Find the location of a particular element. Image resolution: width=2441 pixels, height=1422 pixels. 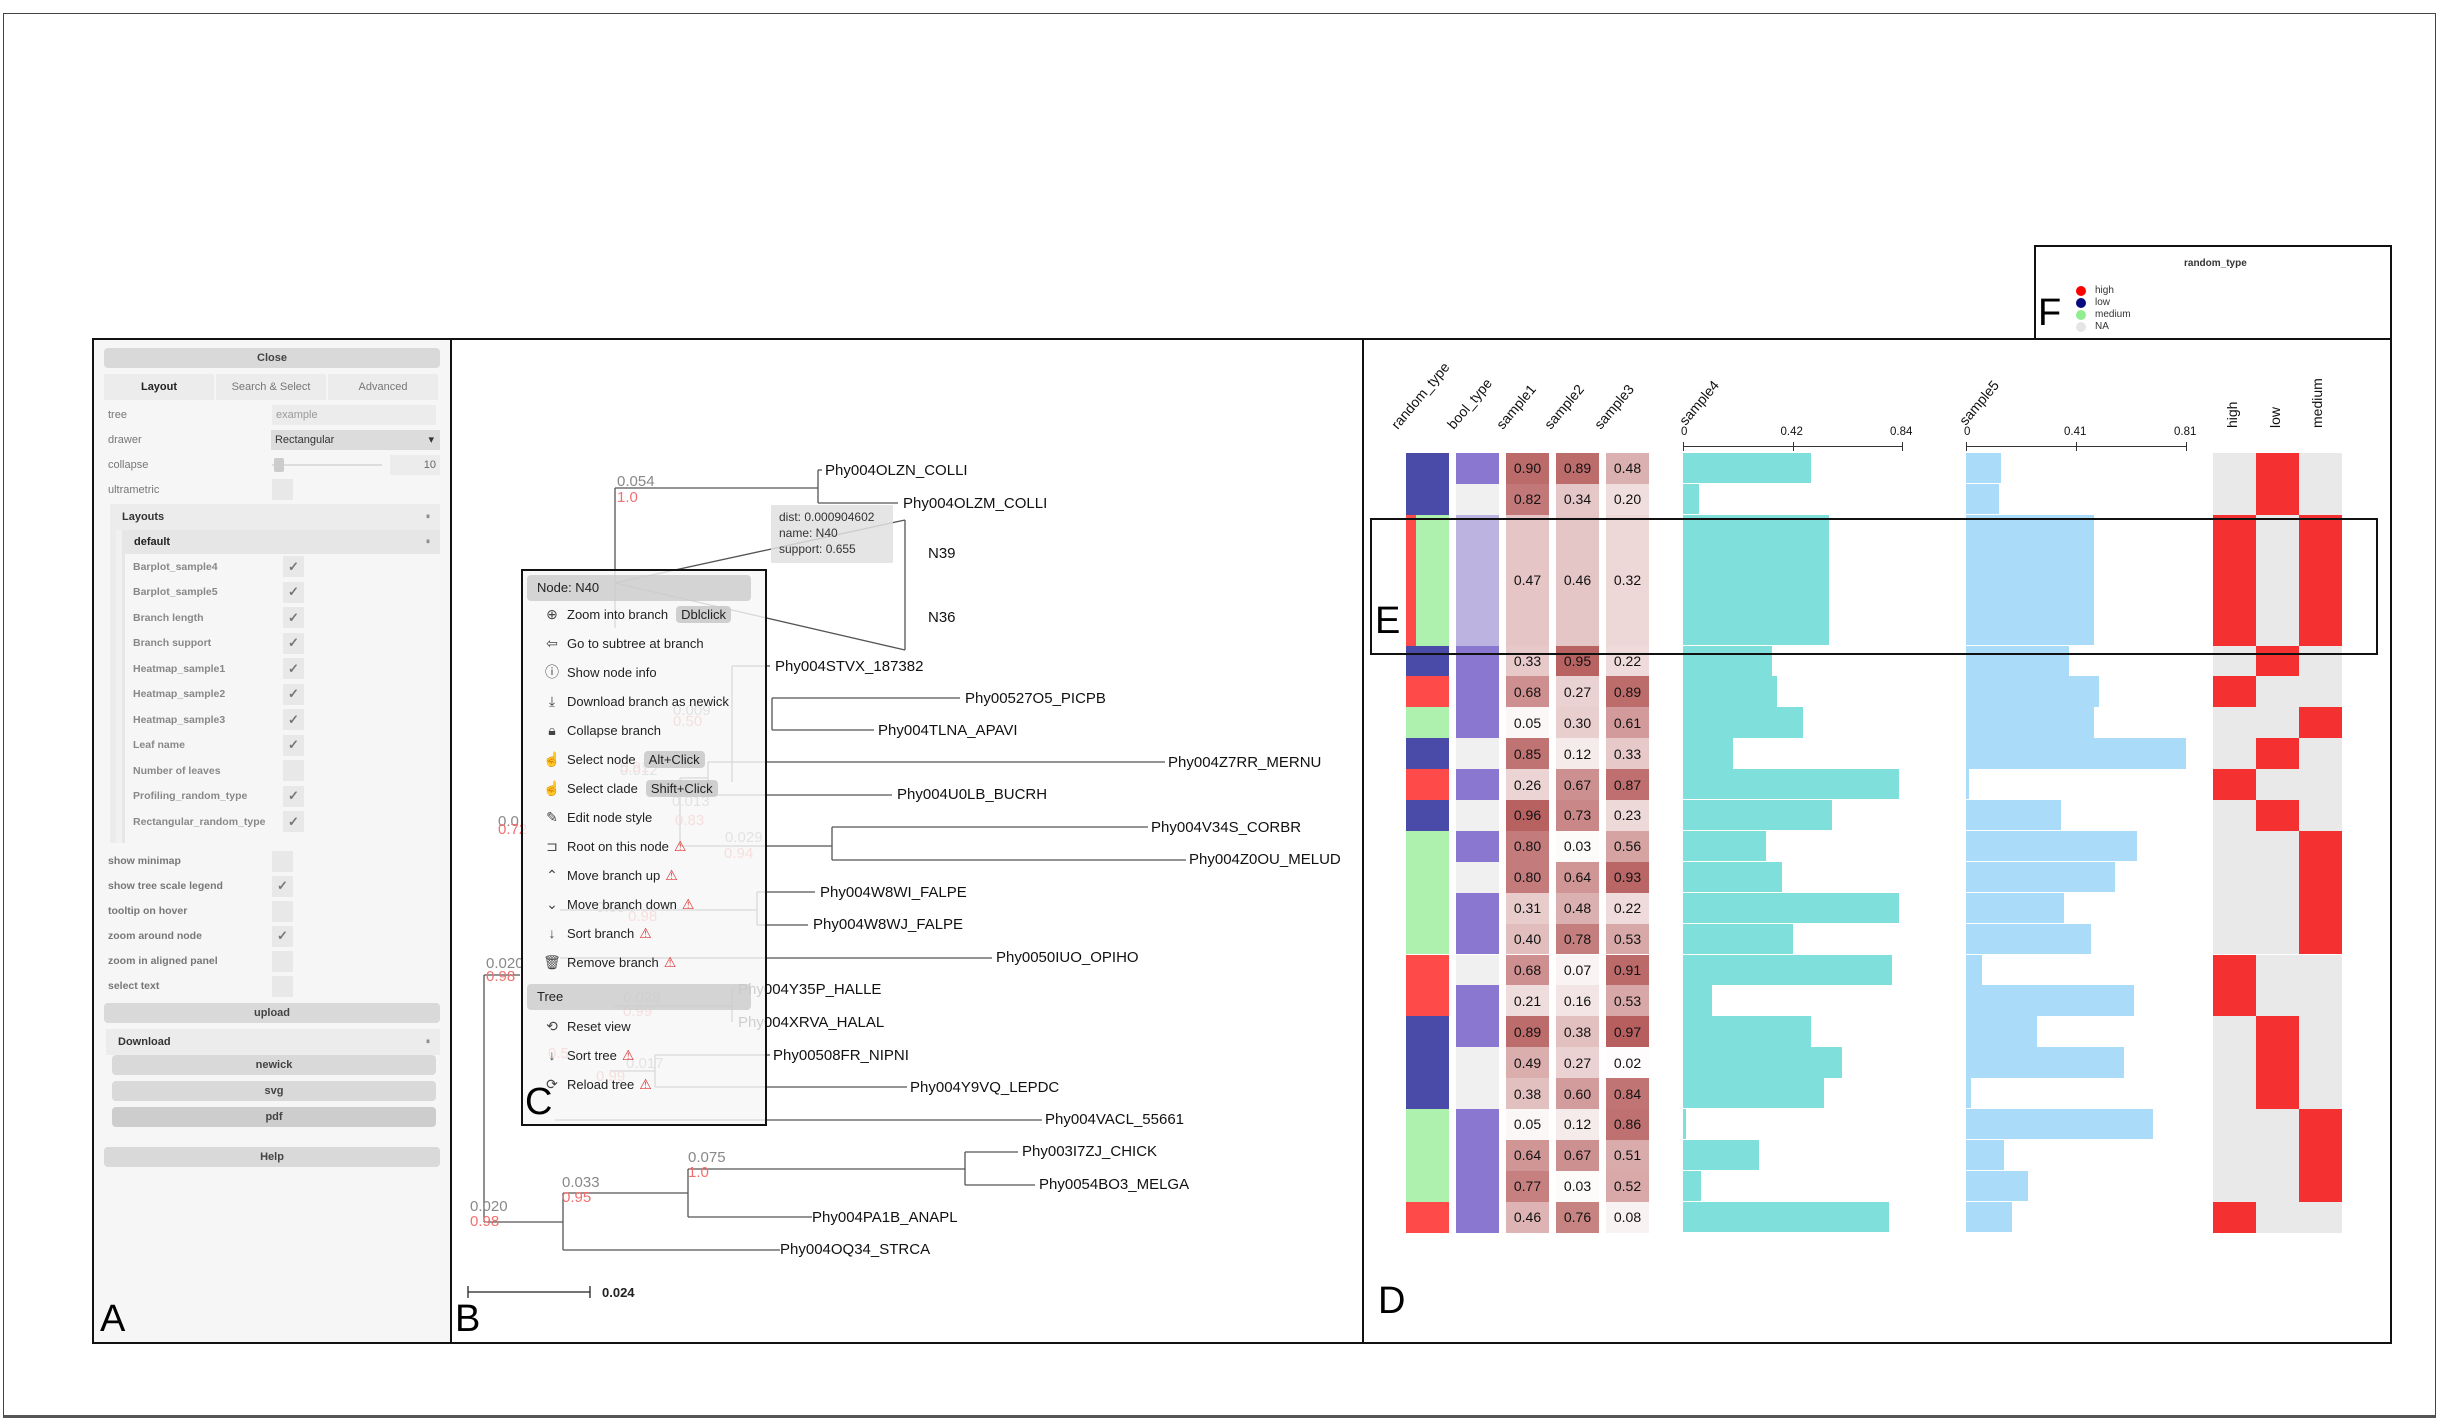

menu-item: ⊕ Zoom into branch Dblclick is located at coordinates (637, 614).